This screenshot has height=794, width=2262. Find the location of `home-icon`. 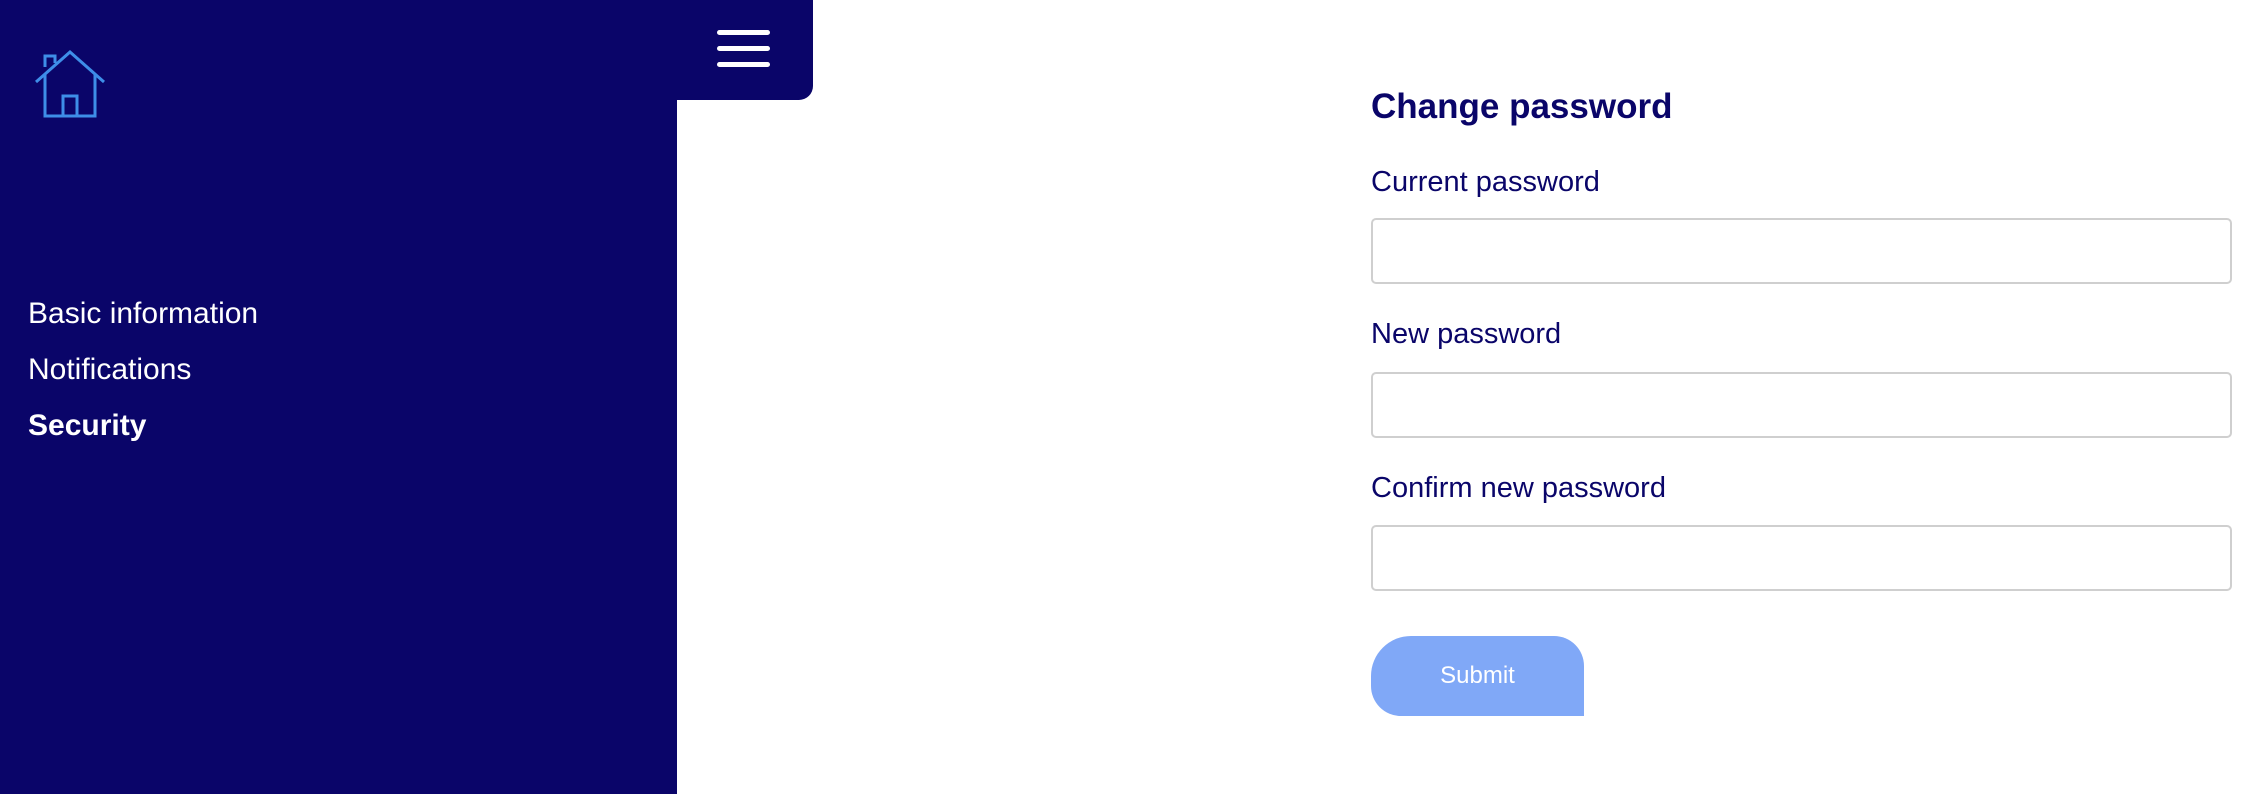

home-icon is located at coordinates (70, 85).